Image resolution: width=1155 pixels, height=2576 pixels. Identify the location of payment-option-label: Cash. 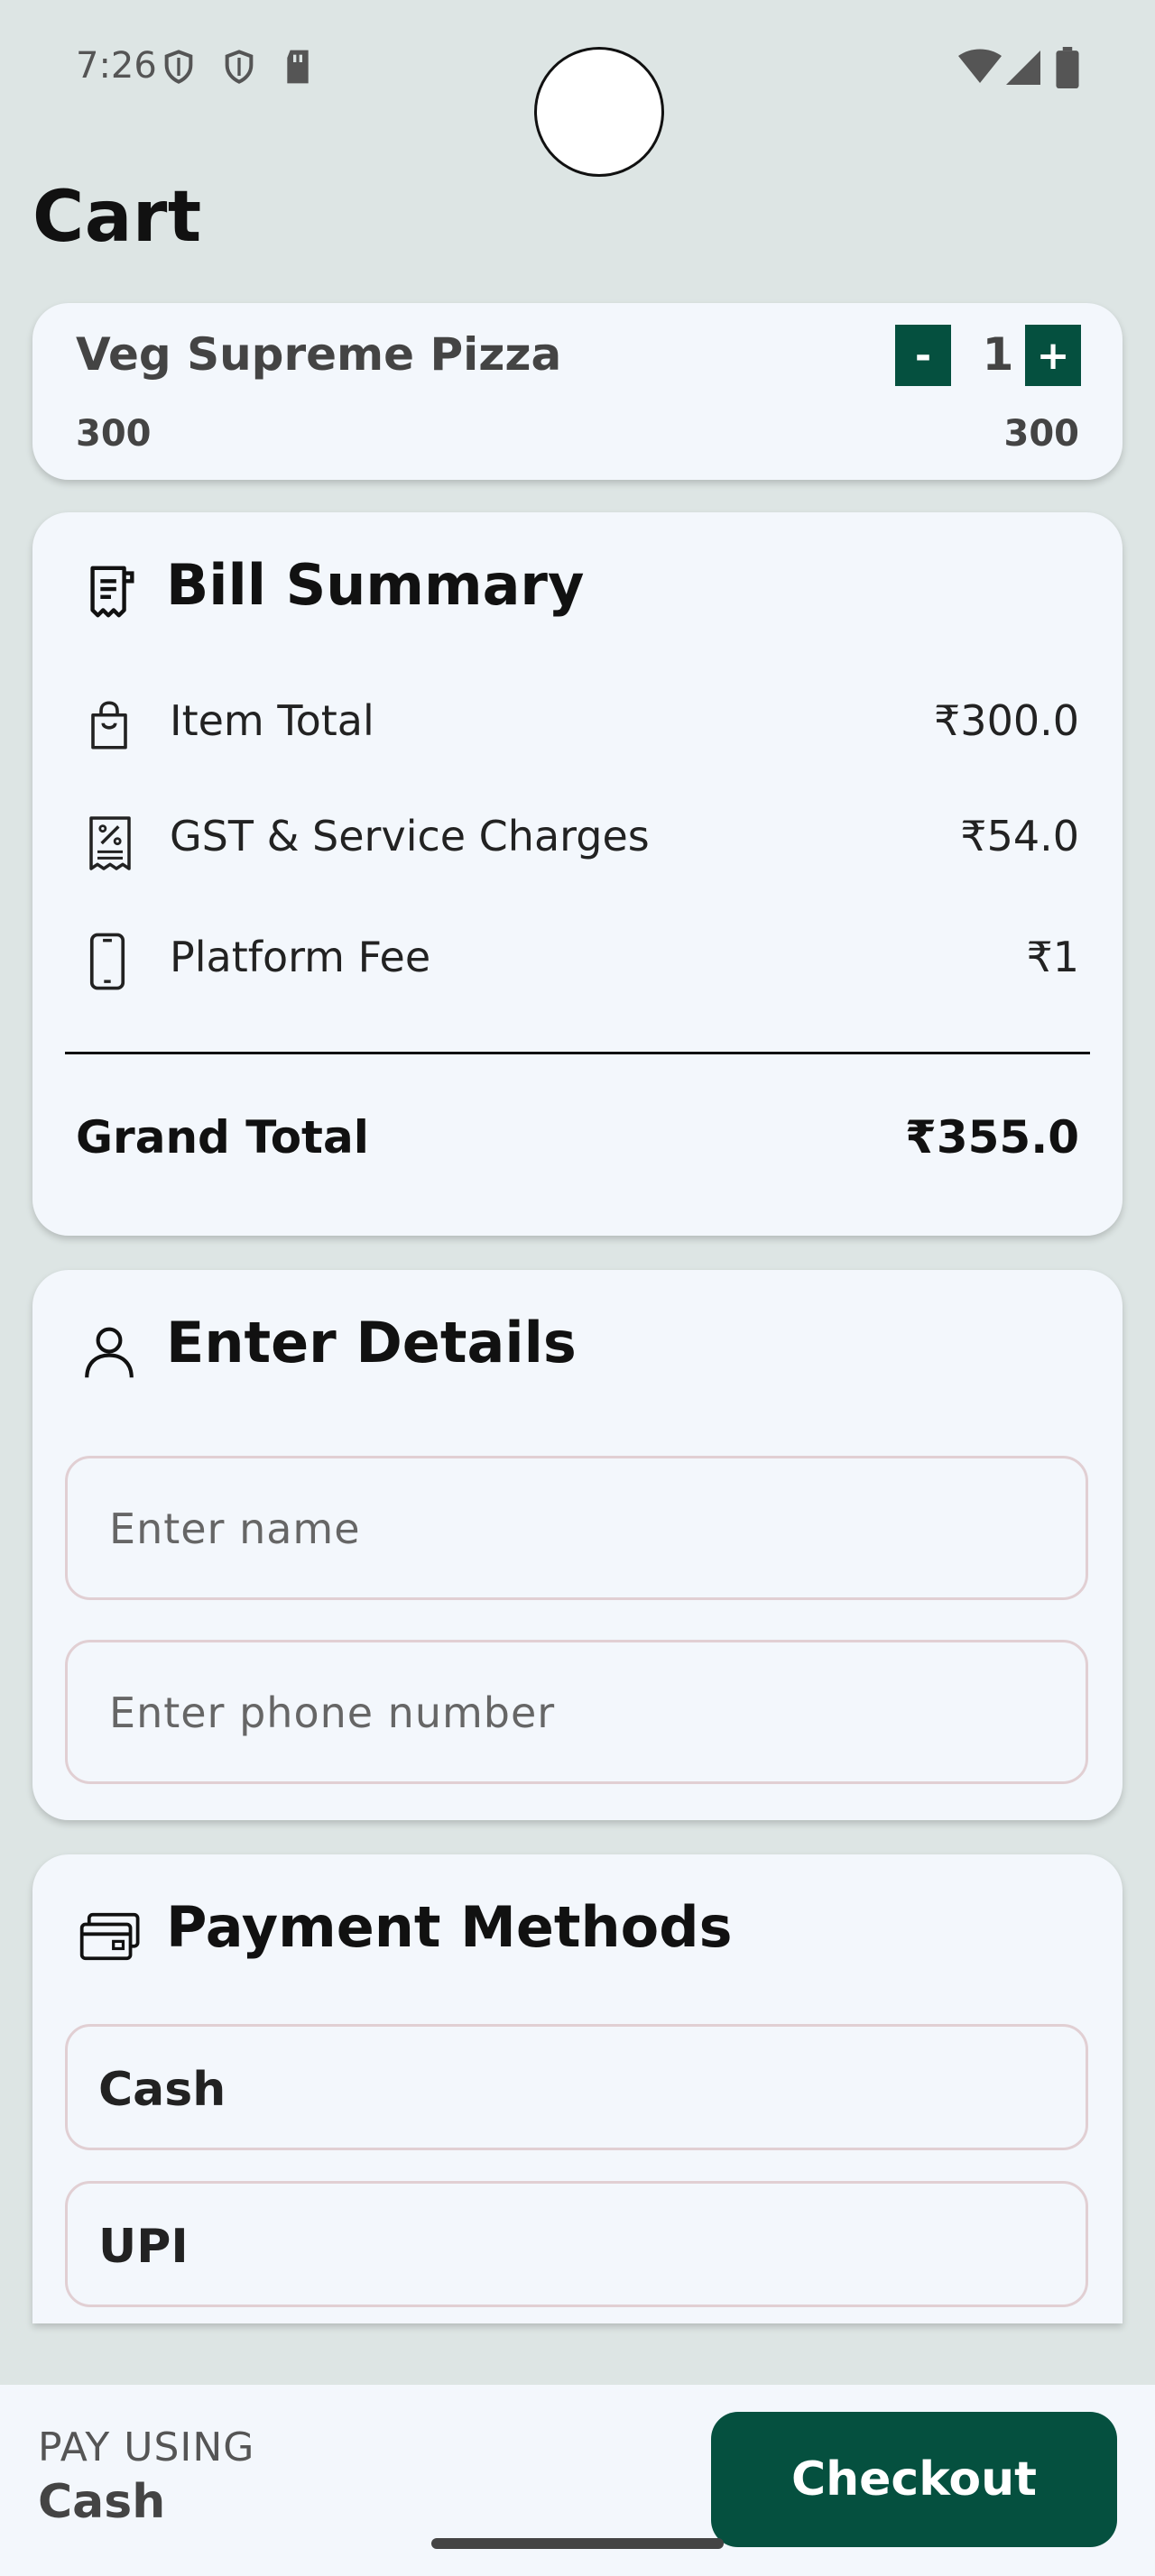
(162, 2090).